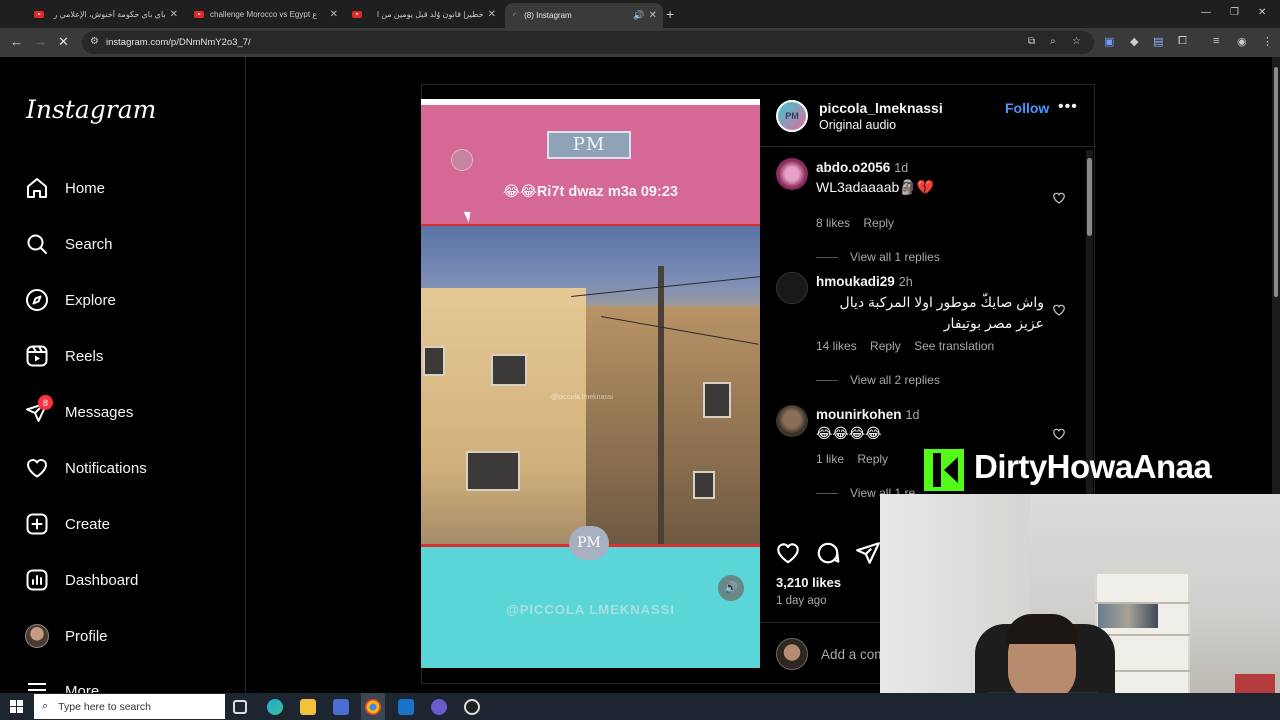 The width and height of the screenshot is (1280, 720). I want to click on media-control-icon: ≡, so click(1216, 41).